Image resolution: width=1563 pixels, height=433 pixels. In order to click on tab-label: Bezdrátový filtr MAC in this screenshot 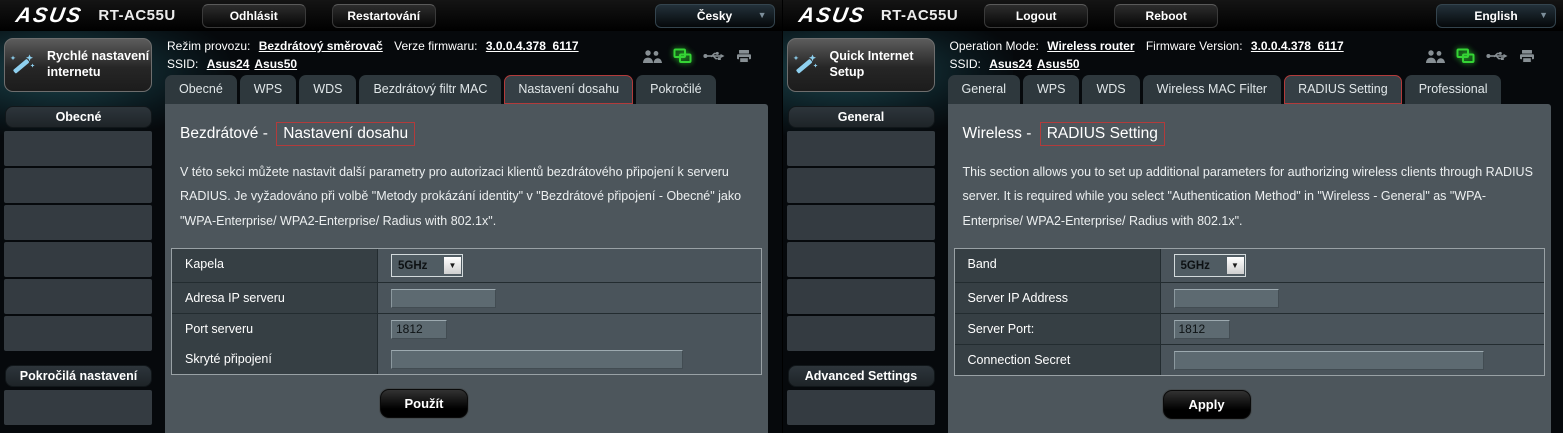, I will do `click(430, 89)`.